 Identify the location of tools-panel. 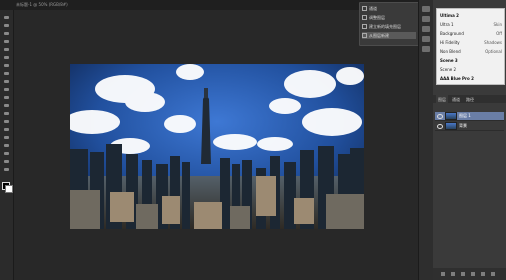
(7, 145).